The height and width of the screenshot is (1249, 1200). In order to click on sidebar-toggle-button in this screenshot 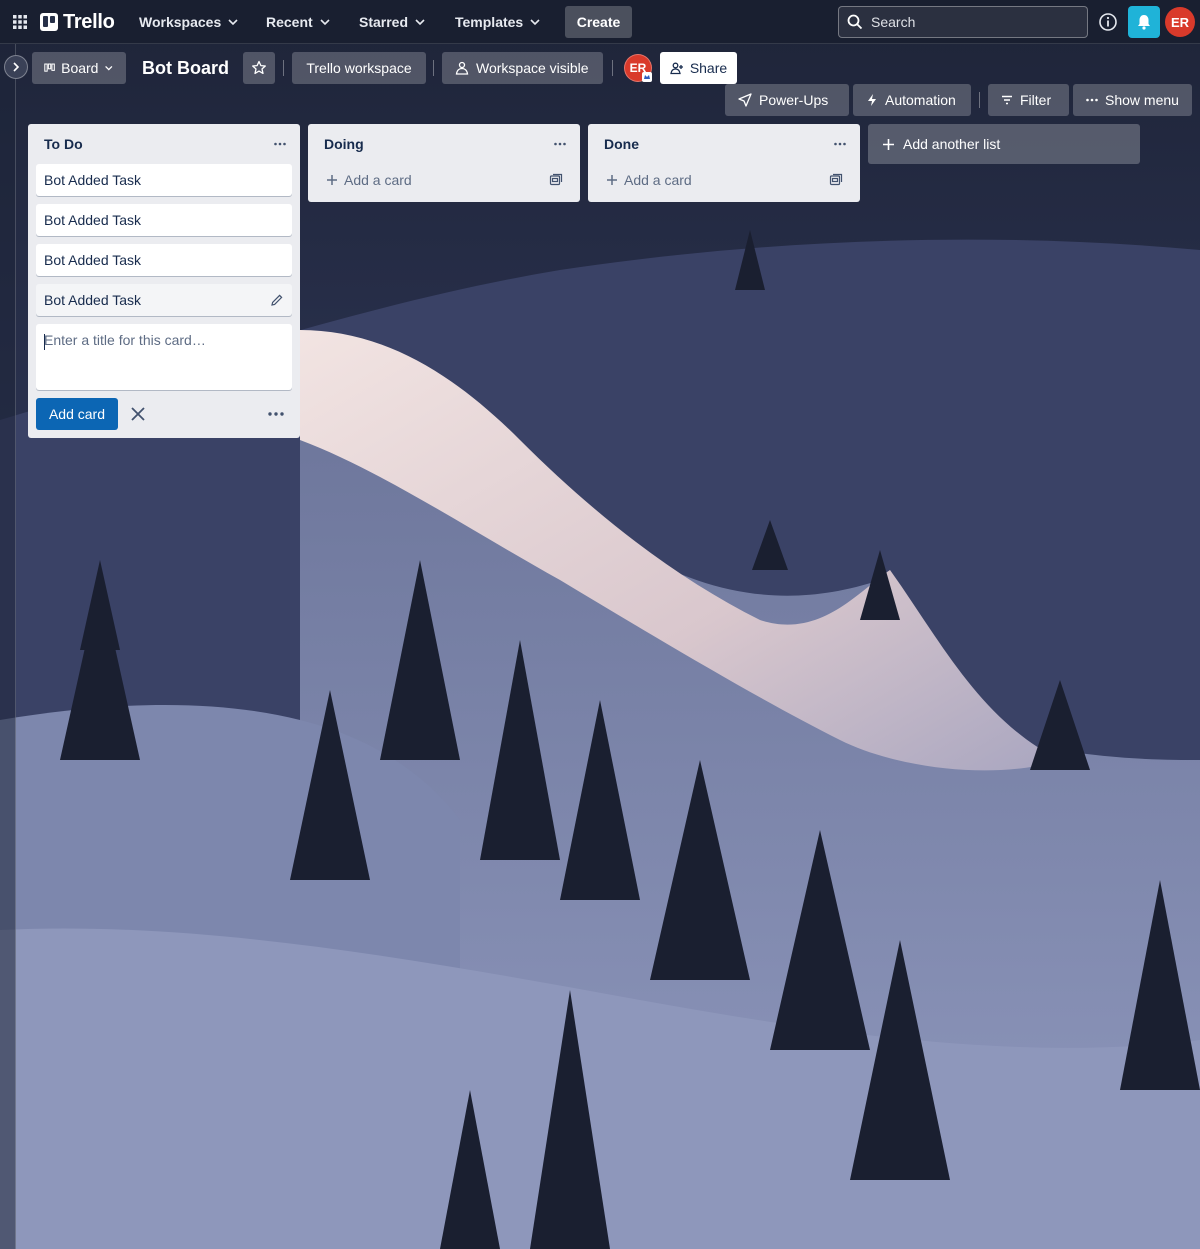, I will do `click(16, 67)`.